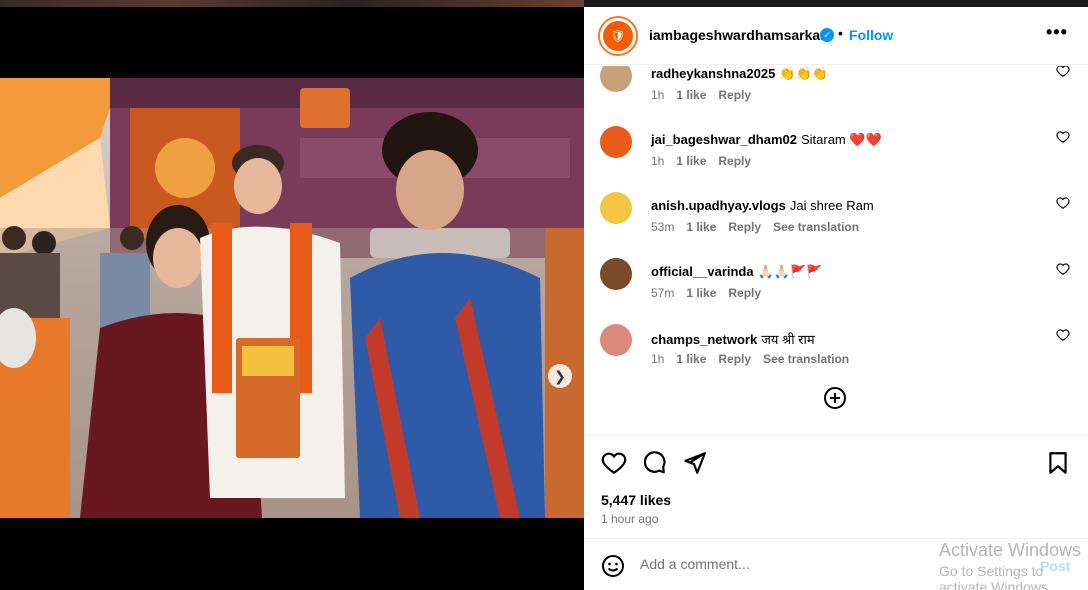  What do you see at coordinates (836, 93) in the screenshot?
I see `comment-item: radheykanshna2025 👏👏👏 1h 1 like Reply` at bounding box center [836, 93].